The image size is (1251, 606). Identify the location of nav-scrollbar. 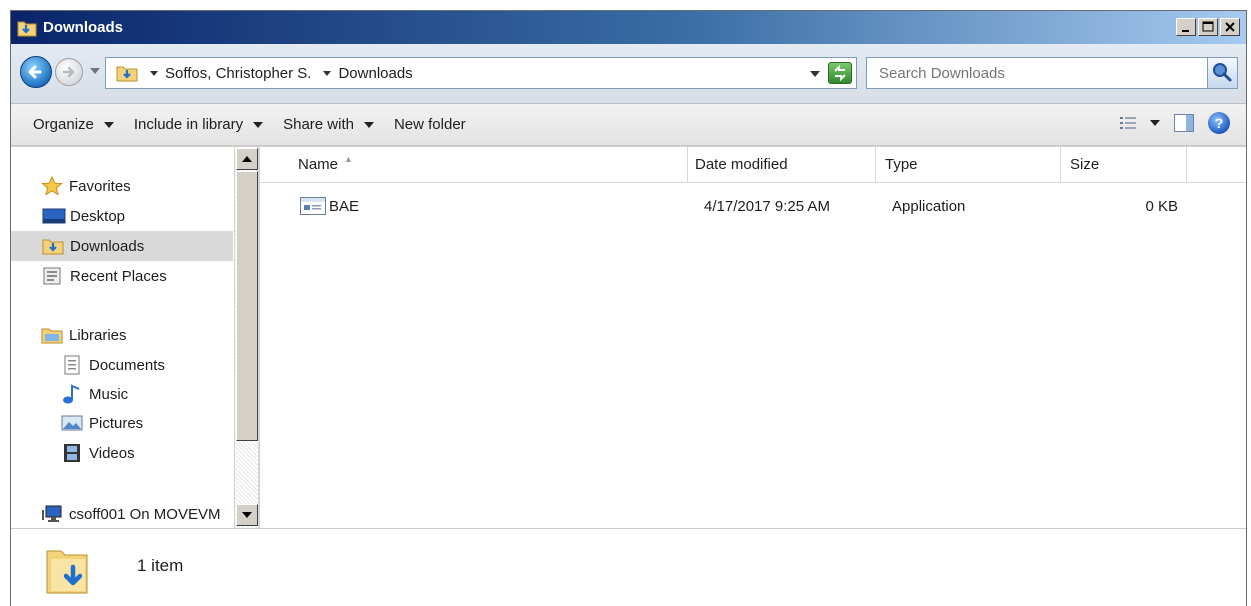
(246, 337).